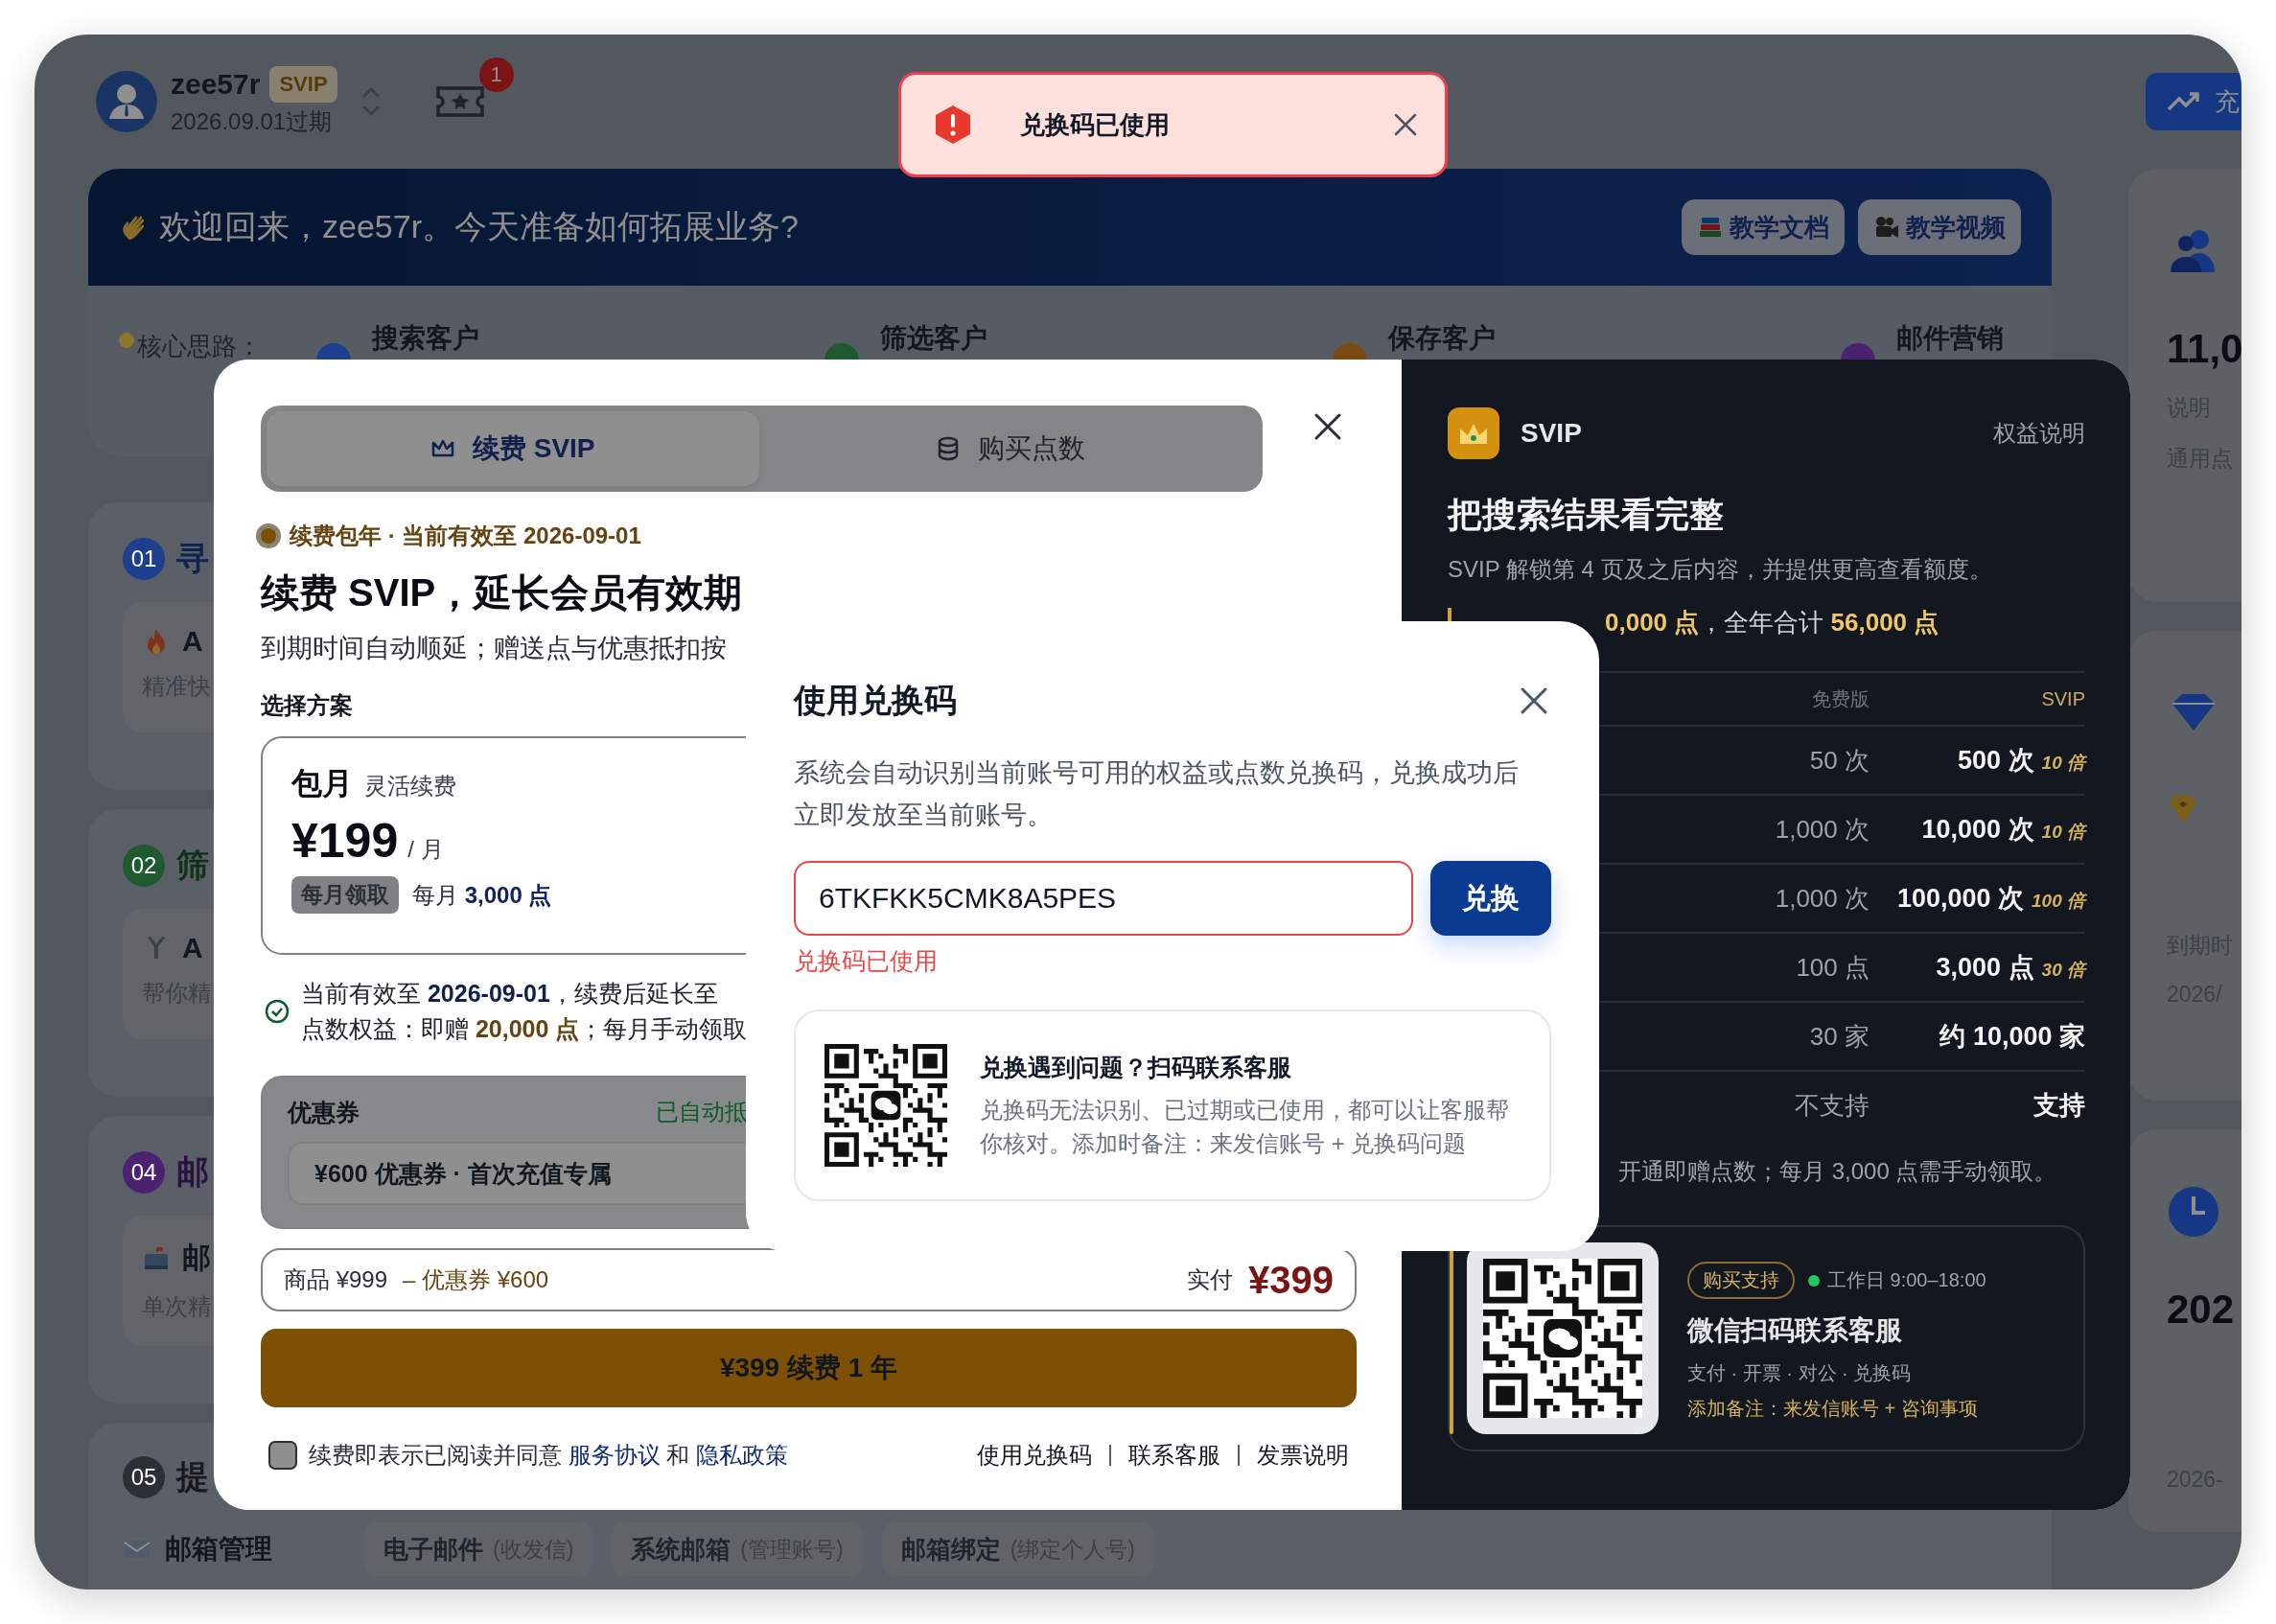  What do you see at coordinates (1136, 1067) in the screenshot?
I see `help-title: 兑换遇到问题？扫码联系客服` at bounding box center [1136, 1067].